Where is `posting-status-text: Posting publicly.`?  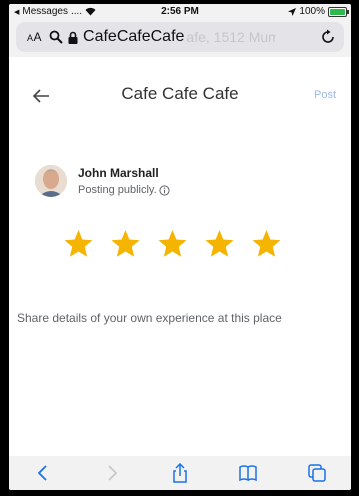
posting-status-text: Posting publicly. is located at coordinates (117, 190).